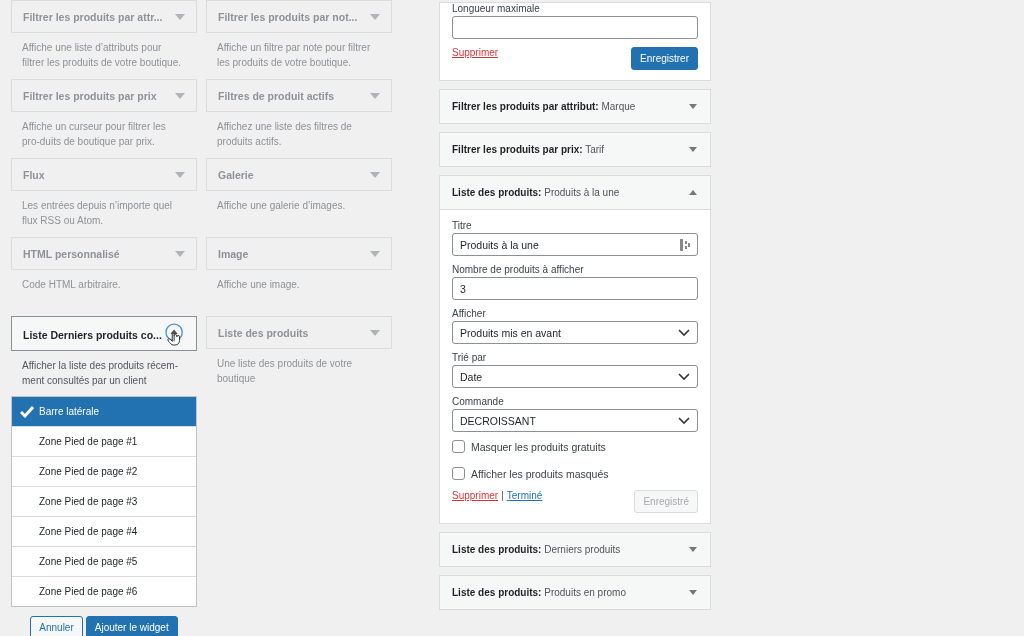 The image size is (1024, 636). What do you see at coordinates (104, 441) in the screenshot?
I see `sidebar-option: Zone Pied de page #1` at bounding box center [104, 441].